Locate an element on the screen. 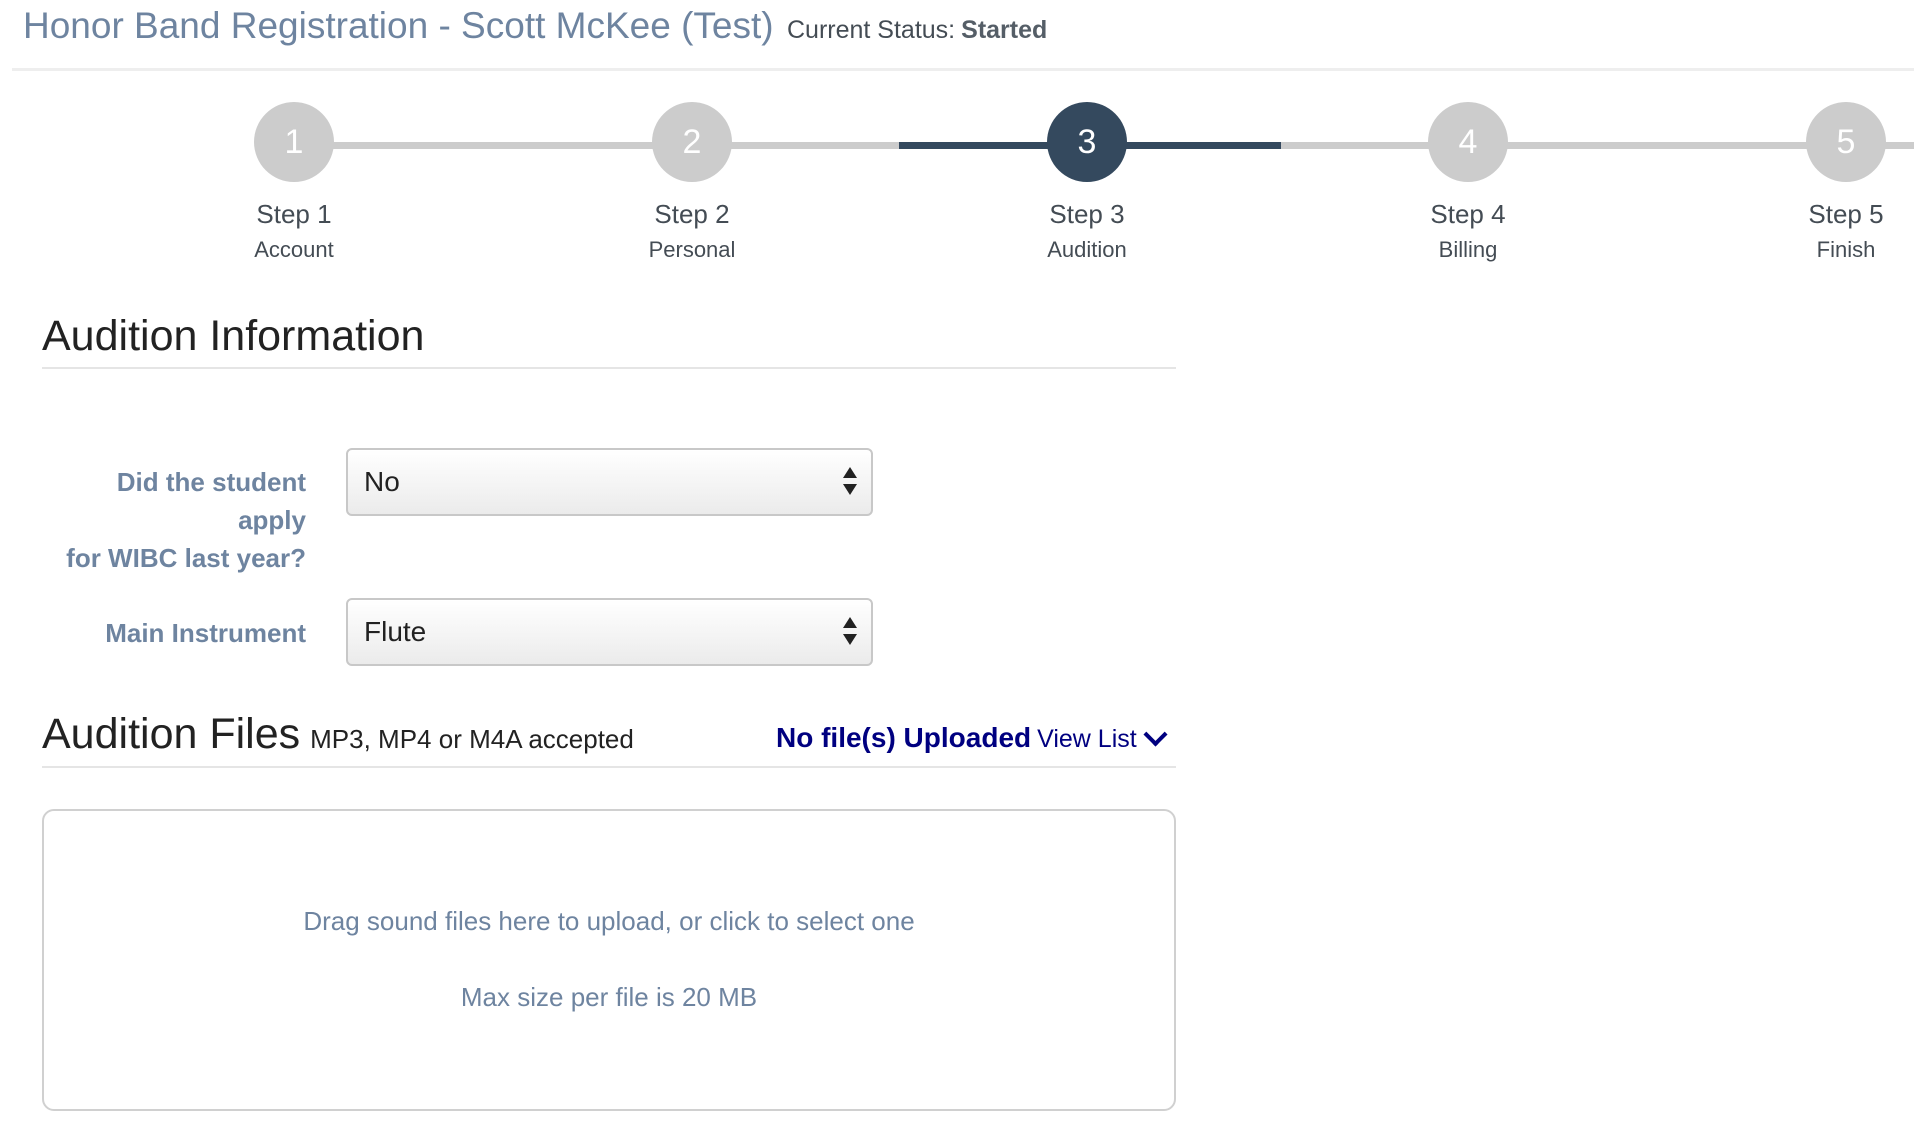 Image resolution: width=1914 pixels, height=1130 pixels. step-subtitle: Personal is located at coordinates (692, 249).